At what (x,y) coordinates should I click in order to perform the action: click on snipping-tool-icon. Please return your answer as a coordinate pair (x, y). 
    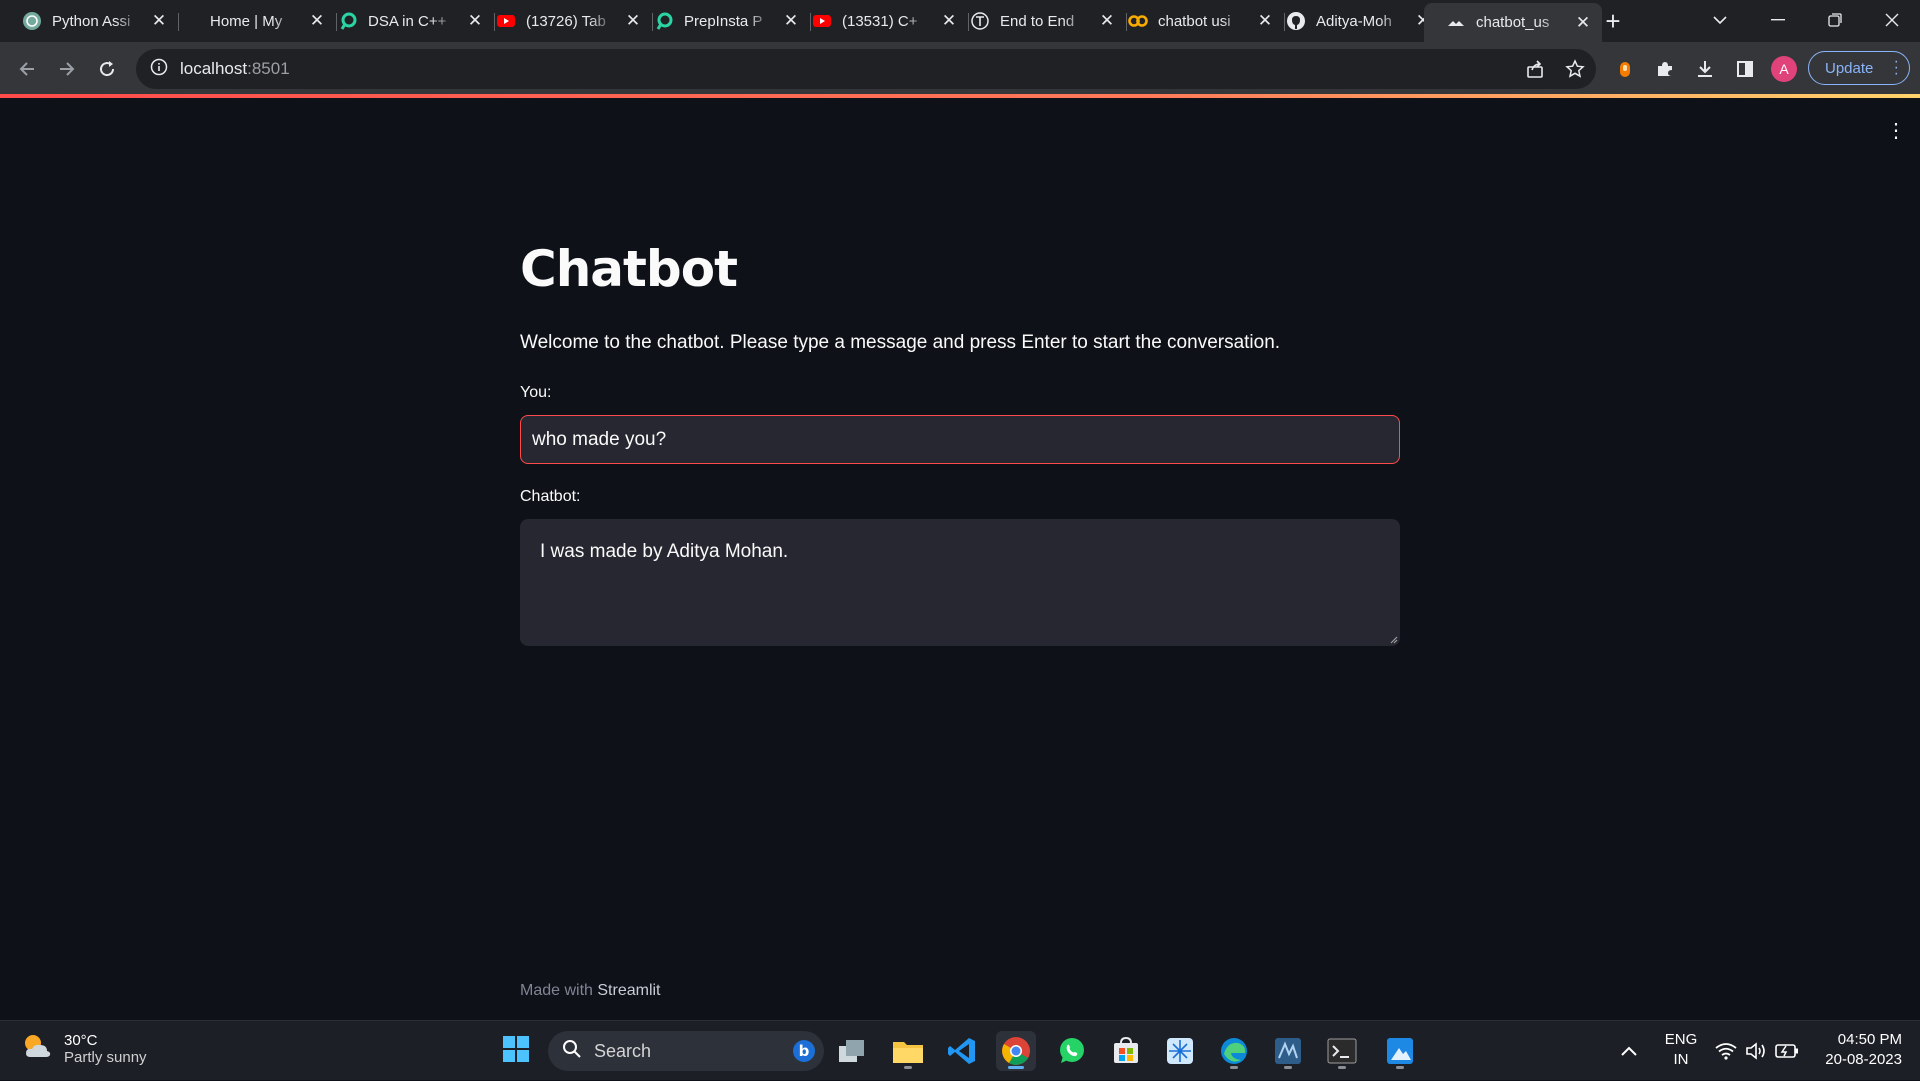
    Looking at the image, I should click on (1180, 1051).